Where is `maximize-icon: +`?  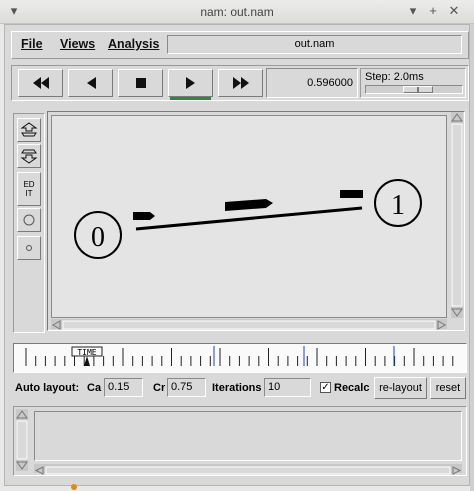 maximize-icon: + is located at coordinates (433, 11).